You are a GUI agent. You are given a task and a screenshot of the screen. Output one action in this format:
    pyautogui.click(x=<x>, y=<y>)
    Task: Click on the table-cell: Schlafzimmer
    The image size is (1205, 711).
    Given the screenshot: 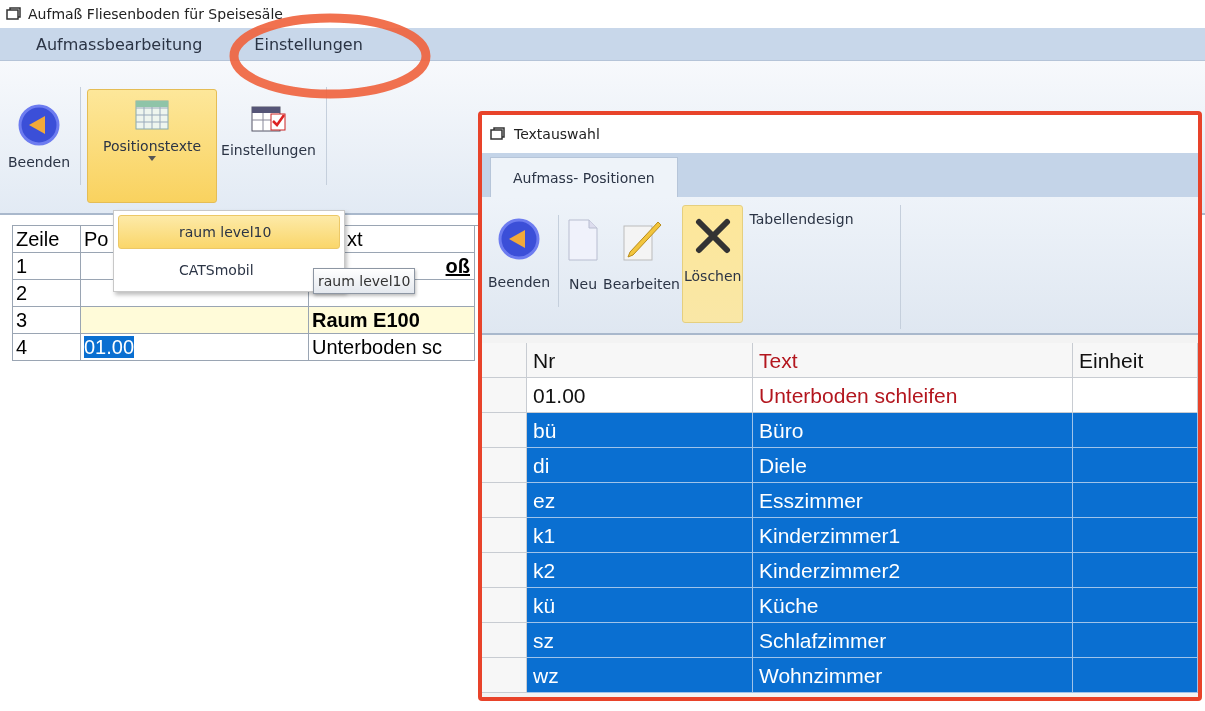 What is the action you would take?
    pyautogui.click(x=913, y=640)
    